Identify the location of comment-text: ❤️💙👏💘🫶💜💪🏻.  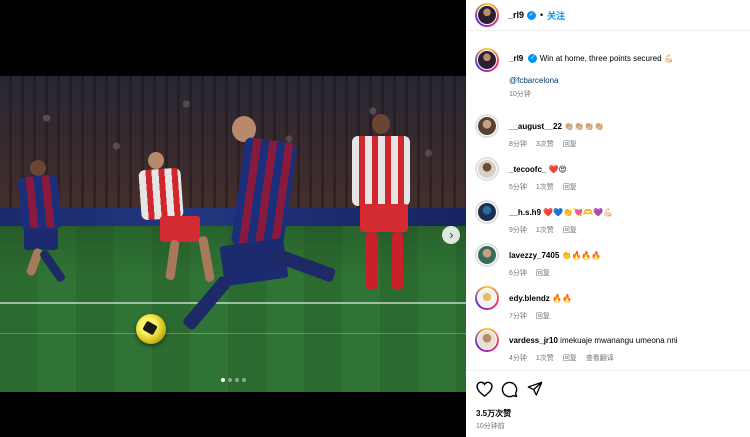
(578, 212).